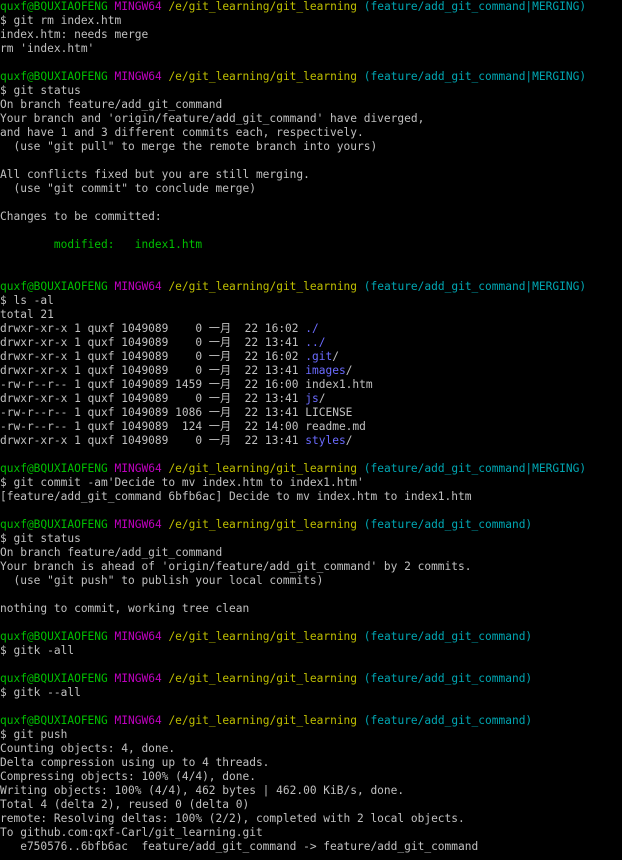  Describe the element at coordinates (311, 35) in the screenshot. I see `output-line: index.htm: needs merge` at that location.